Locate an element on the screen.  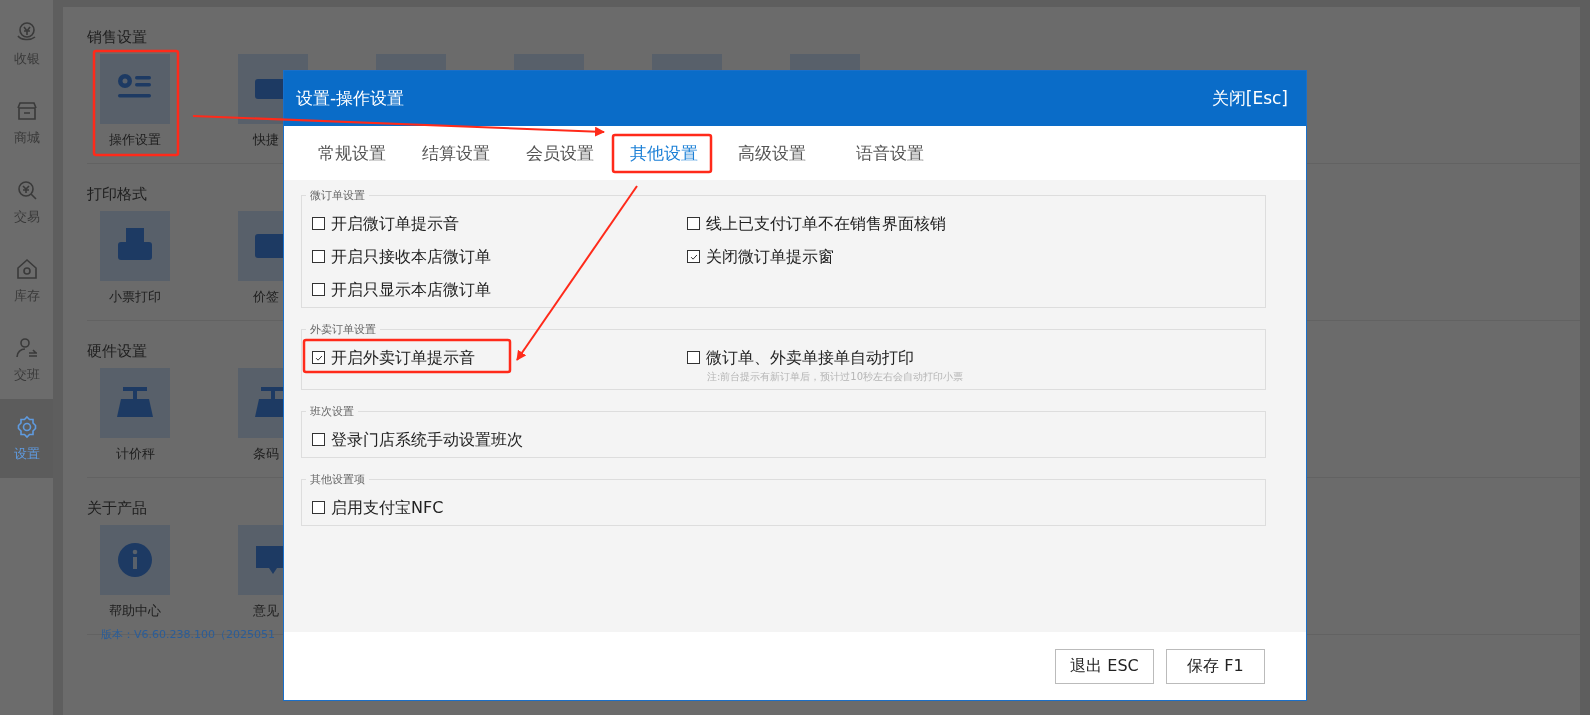
section-title: 关于产品 is located at coordinates (117, 508).